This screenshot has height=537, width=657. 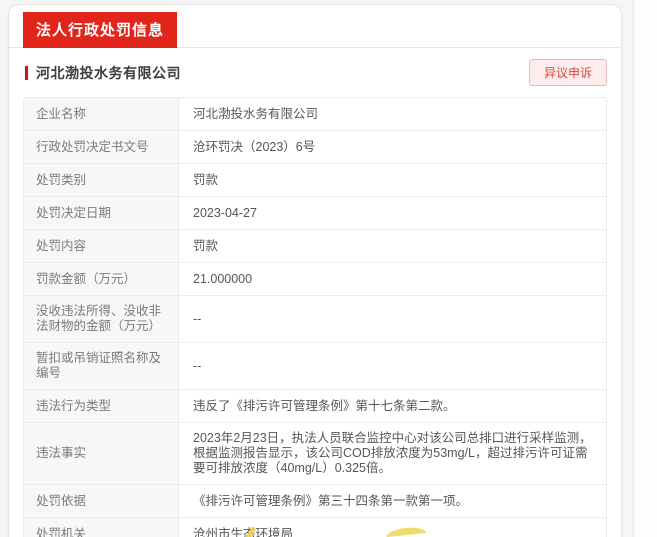 What do you see at coordinates (101, 319) in the screenshot?
I see `row-label: 没收违法所得、没收非法财物的金额（万元）` at bounding box center [101, 319].